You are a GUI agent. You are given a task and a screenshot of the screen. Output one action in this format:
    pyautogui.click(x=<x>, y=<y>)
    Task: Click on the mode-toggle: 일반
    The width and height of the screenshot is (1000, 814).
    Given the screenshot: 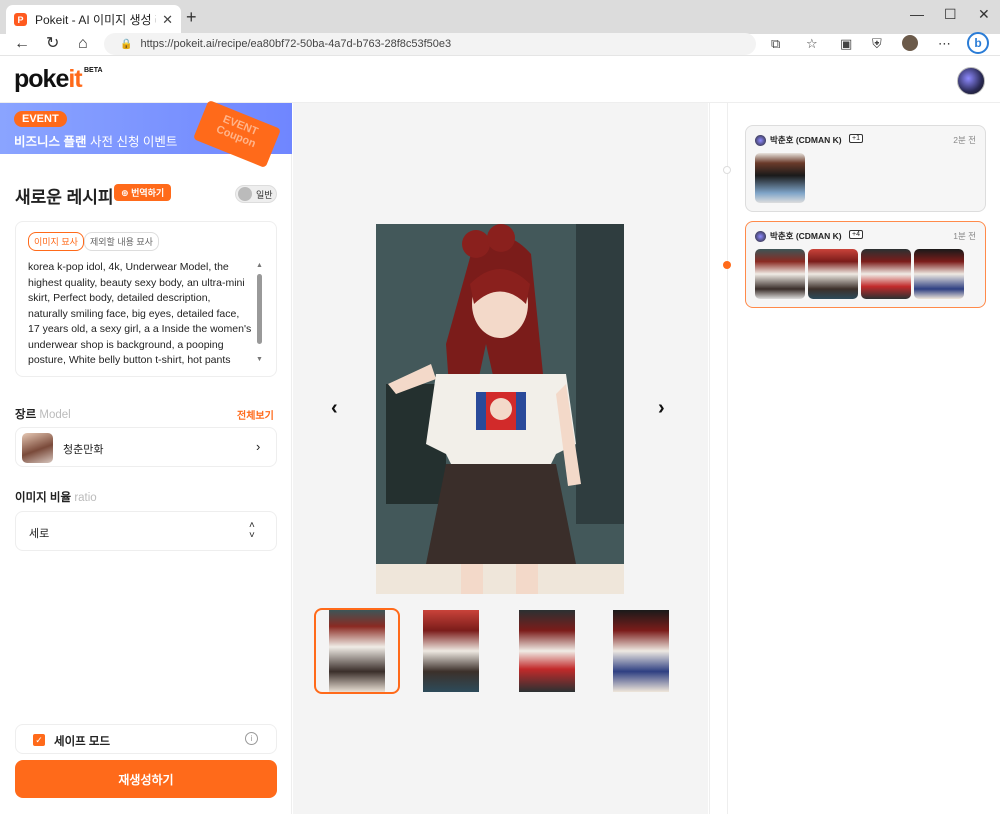 What is the action you would take?
    pyautogui.click(x=256, y=194)
    